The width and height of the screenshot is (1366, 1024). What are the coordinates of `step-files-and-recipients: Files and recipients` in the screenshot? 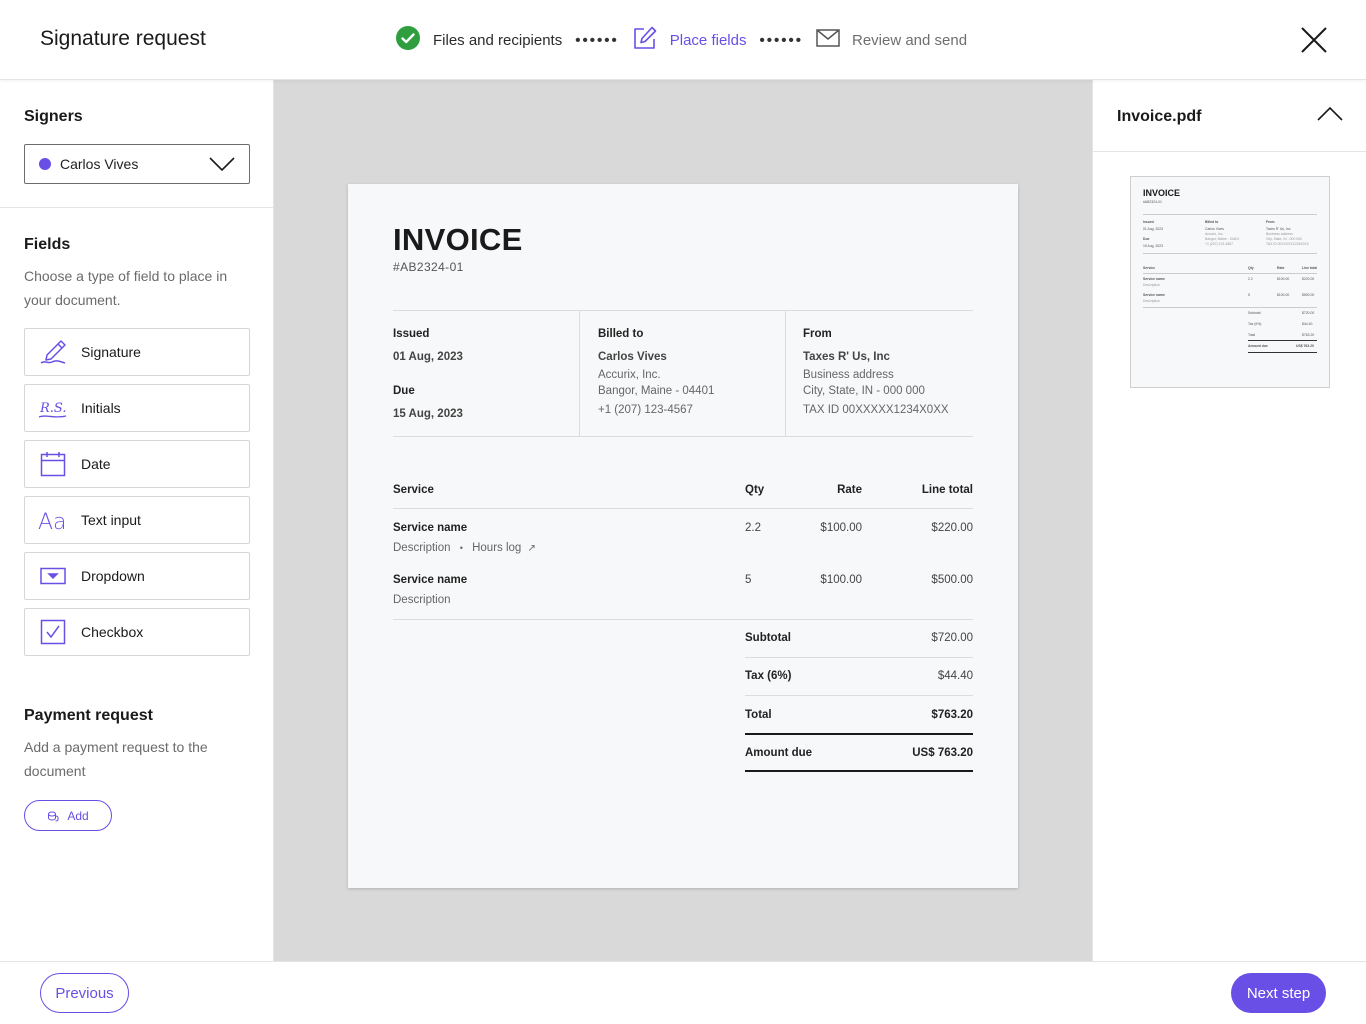 It's located at (478, 40).